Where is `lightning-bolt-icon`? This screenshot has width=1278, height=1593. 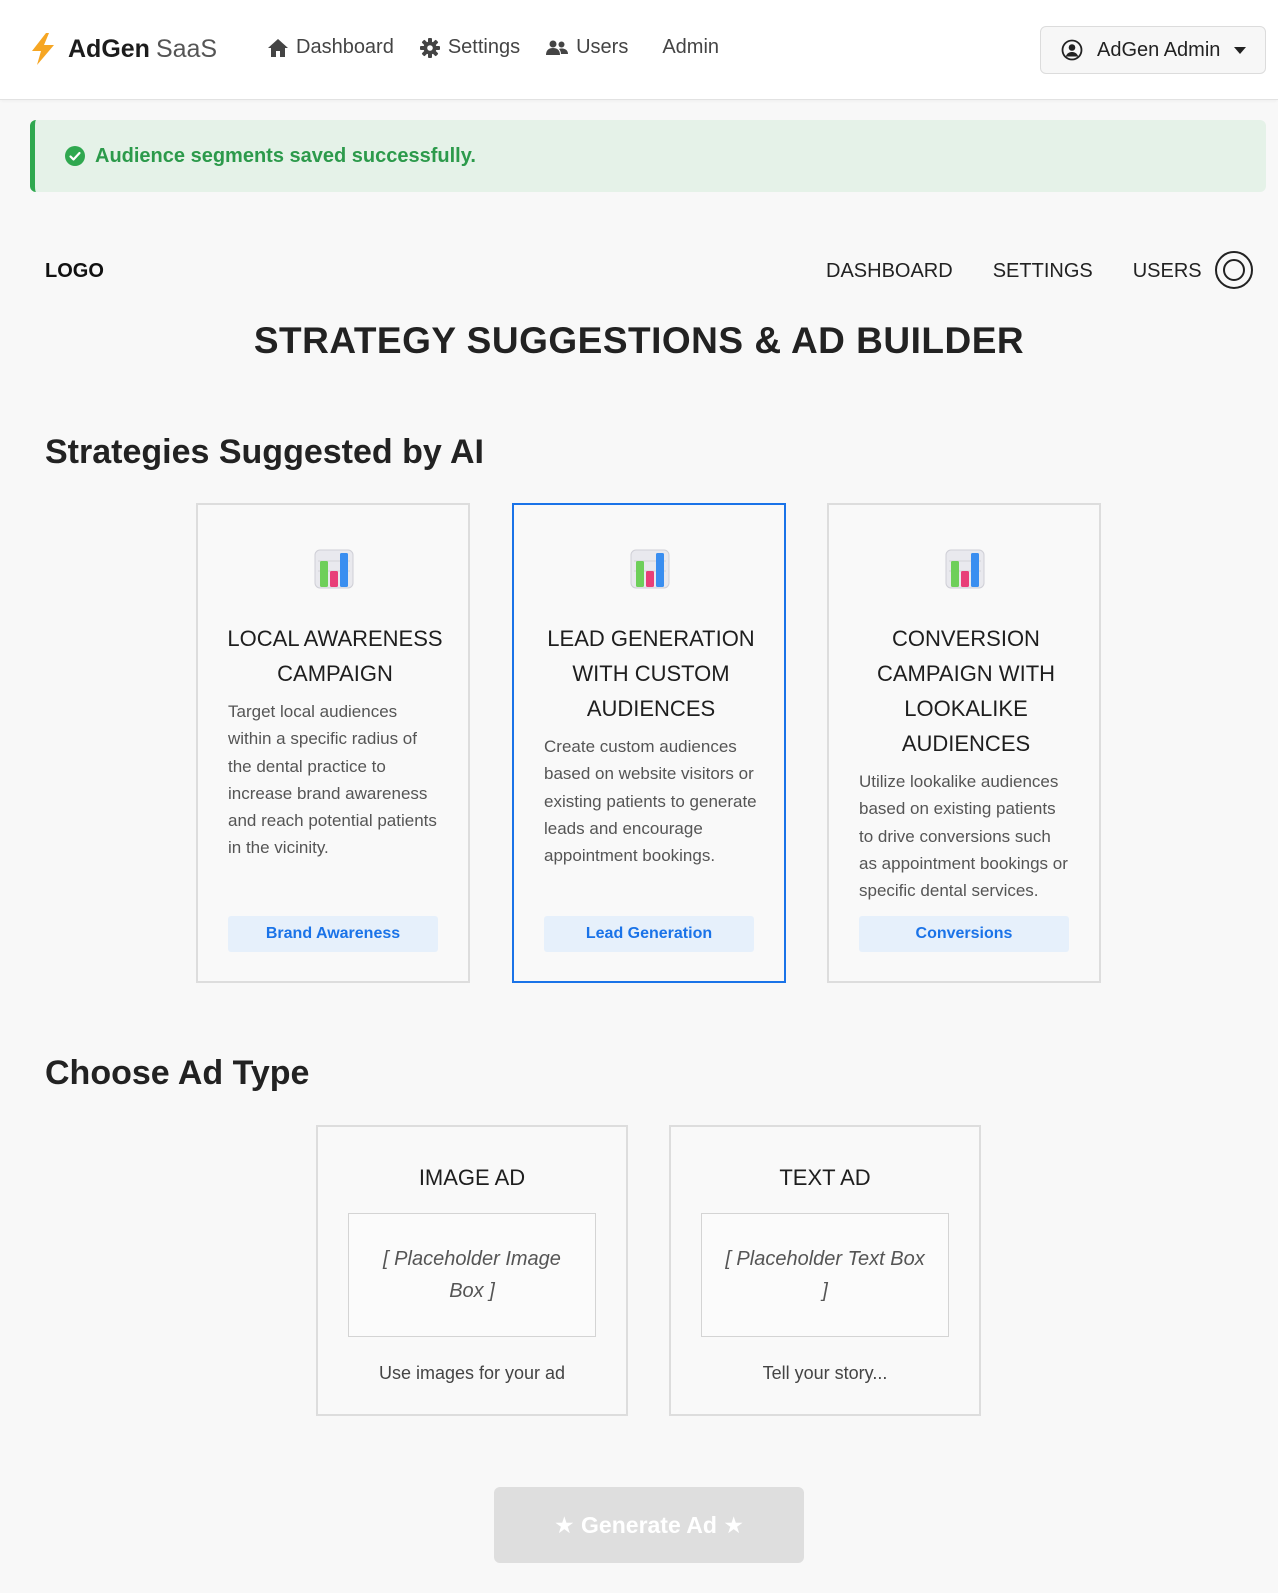
lightning-bolt-icon is located at coordinates (43, 49).